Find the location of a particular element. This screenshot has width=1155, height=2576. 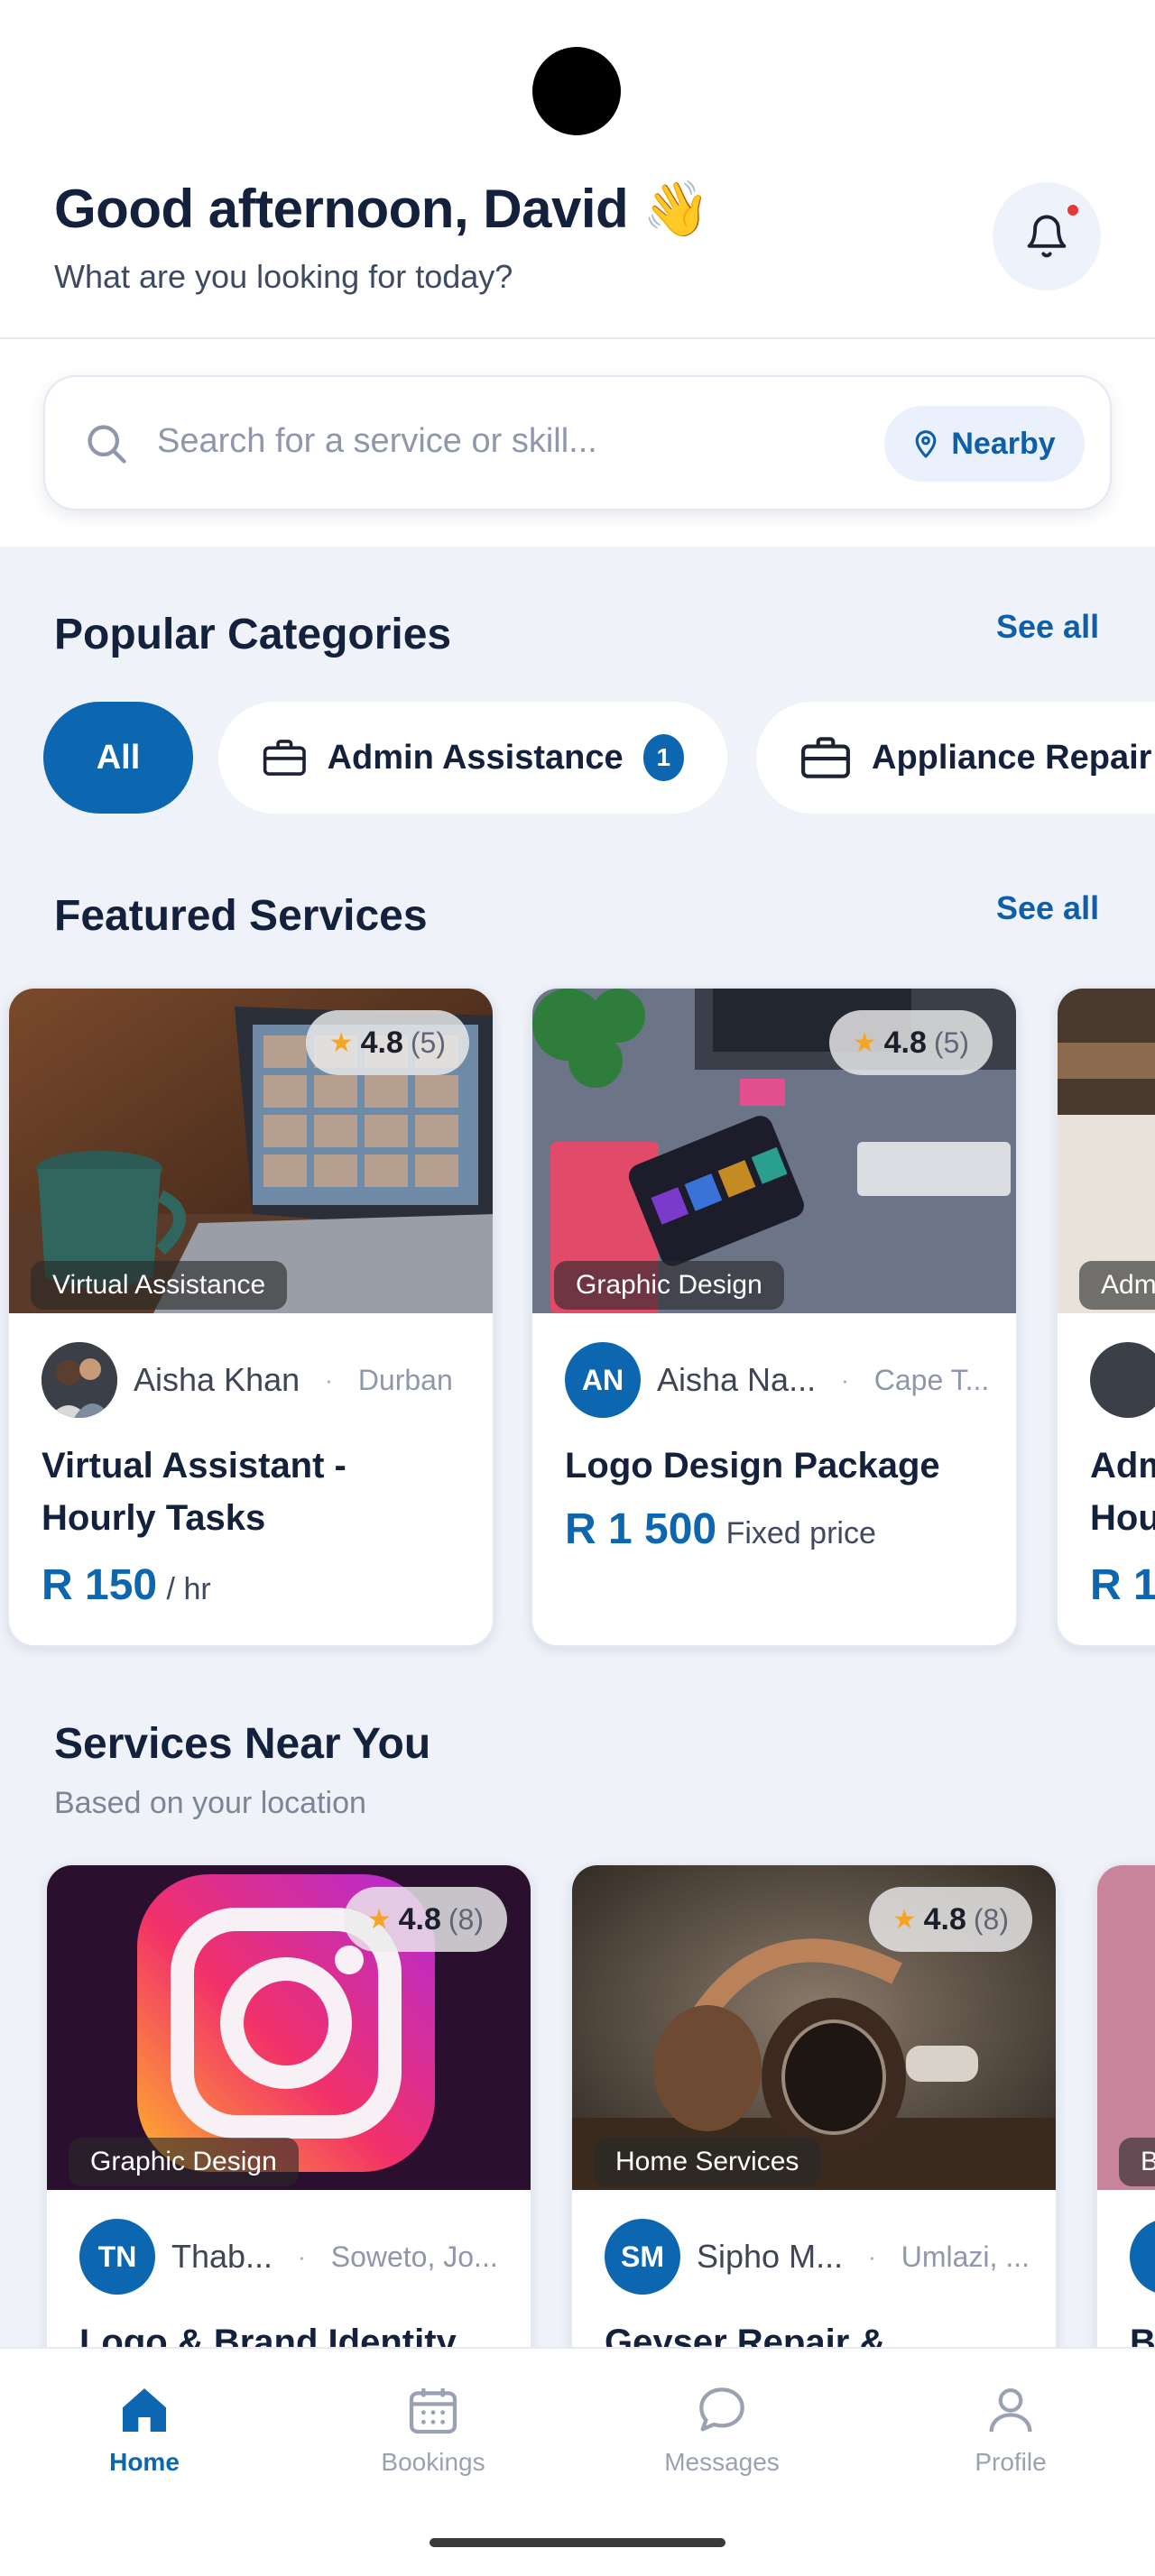

avatar: TN is located at coordinates (117, 2257).